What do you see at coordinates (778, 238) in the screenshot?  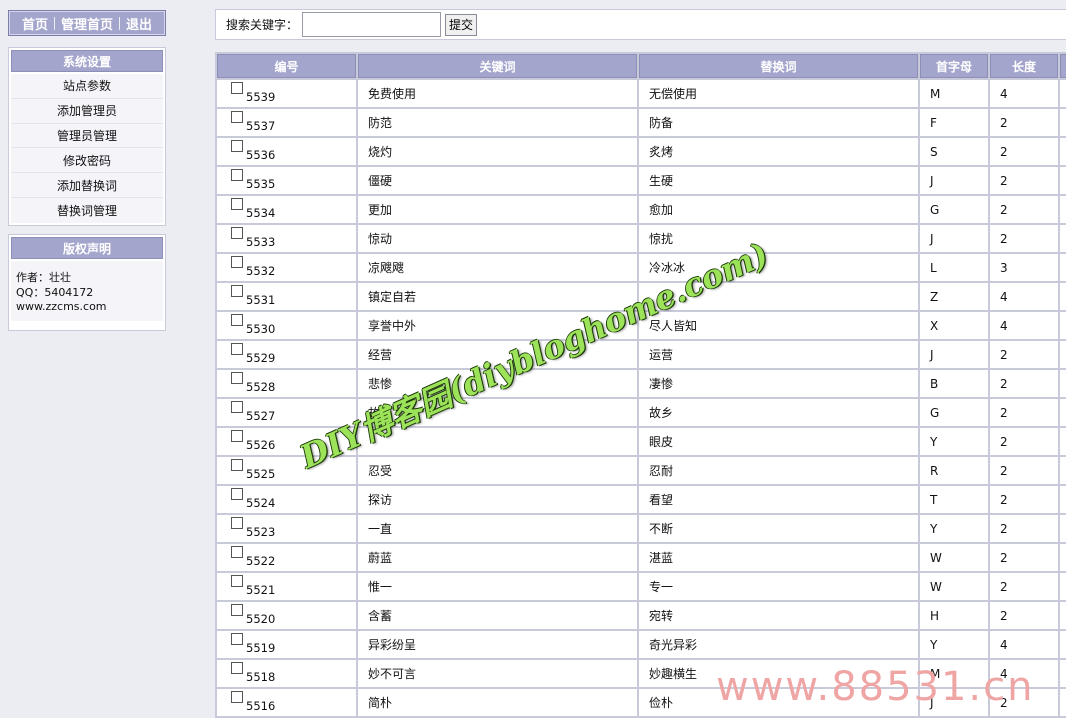 I see `replacement-cell: 惊扰` at bounding box center [778, 238].